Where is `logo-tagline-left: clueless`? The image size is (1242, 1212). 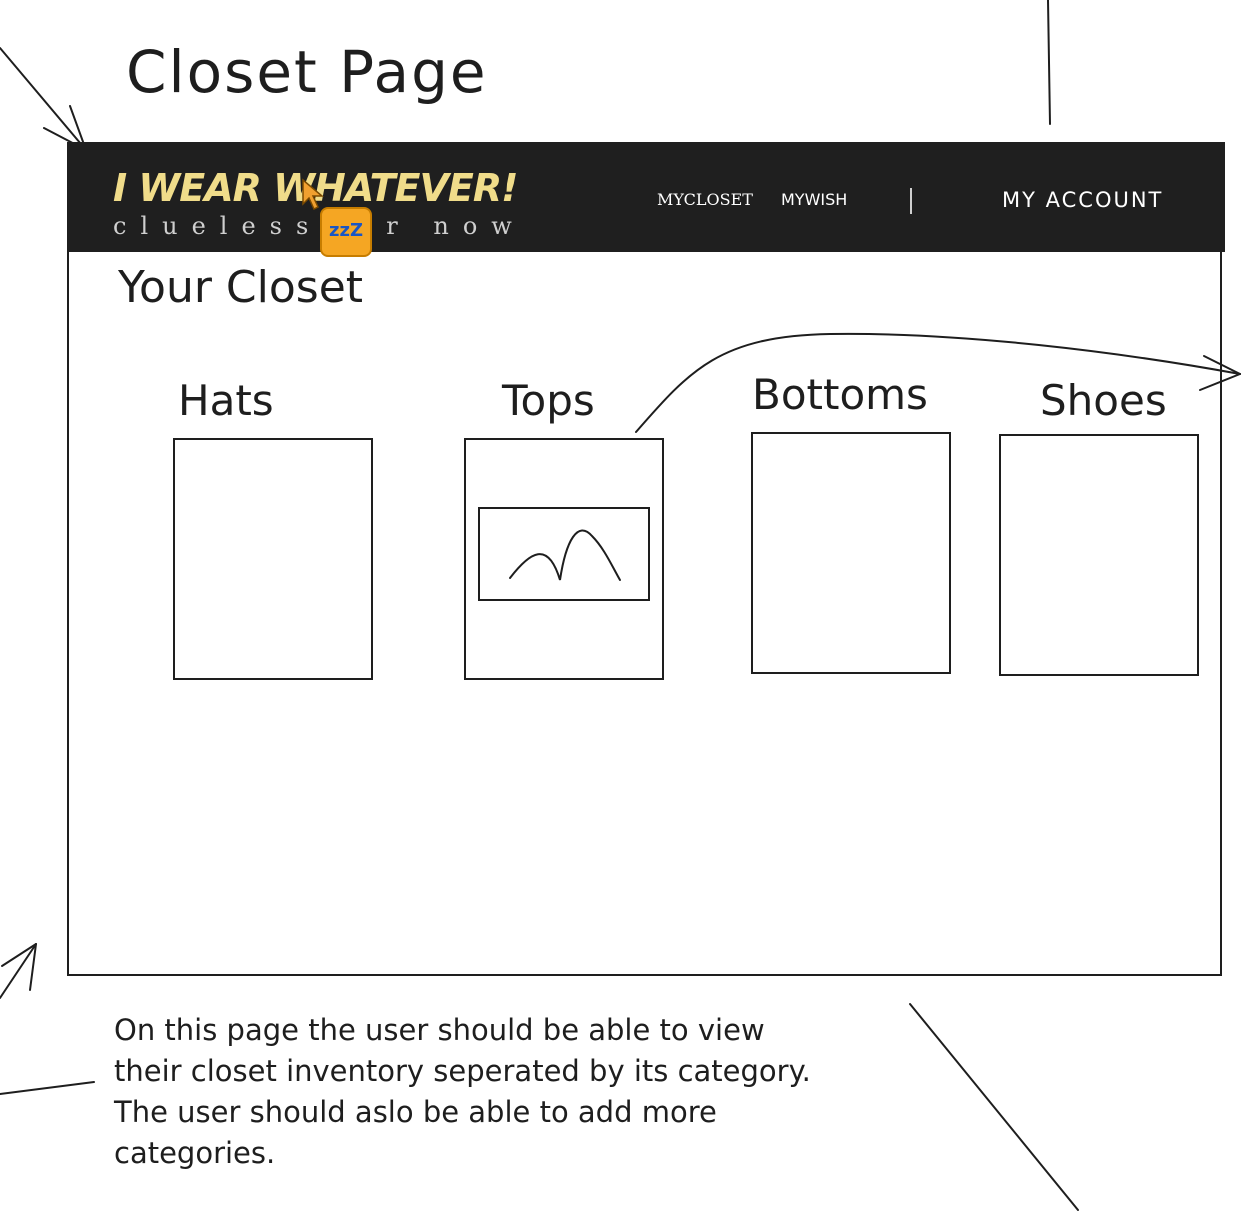 logo-tagline-left: clueless is located at coordinates (218, 226).